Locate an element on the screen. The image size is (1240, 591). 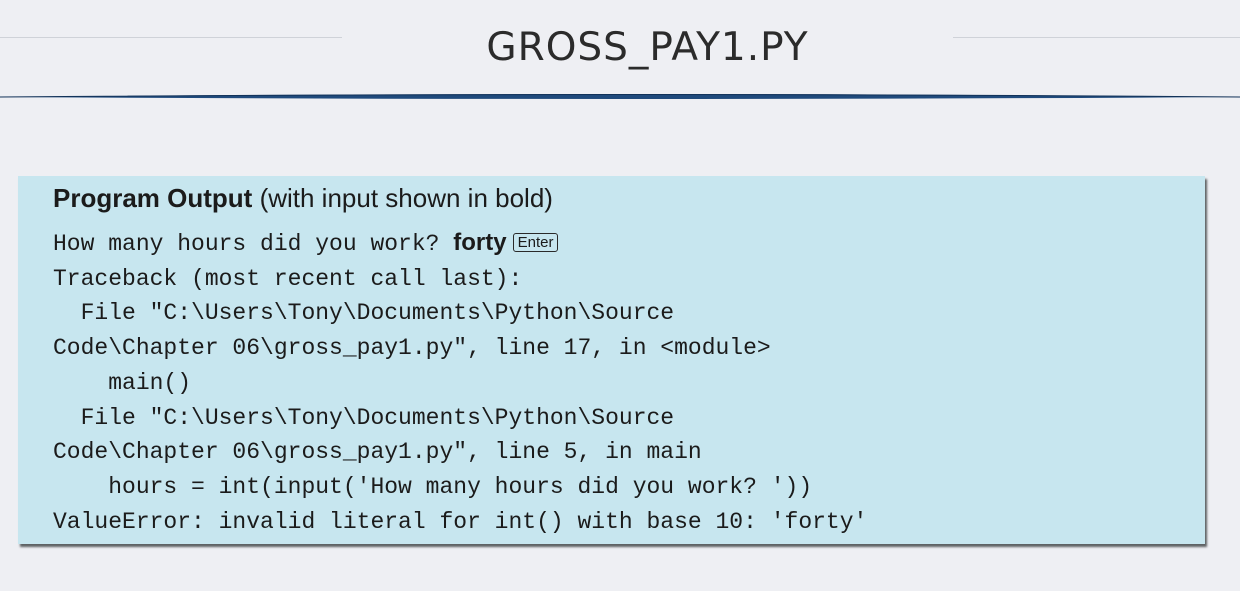
title-rule-left is located at coordinates (171, 37).